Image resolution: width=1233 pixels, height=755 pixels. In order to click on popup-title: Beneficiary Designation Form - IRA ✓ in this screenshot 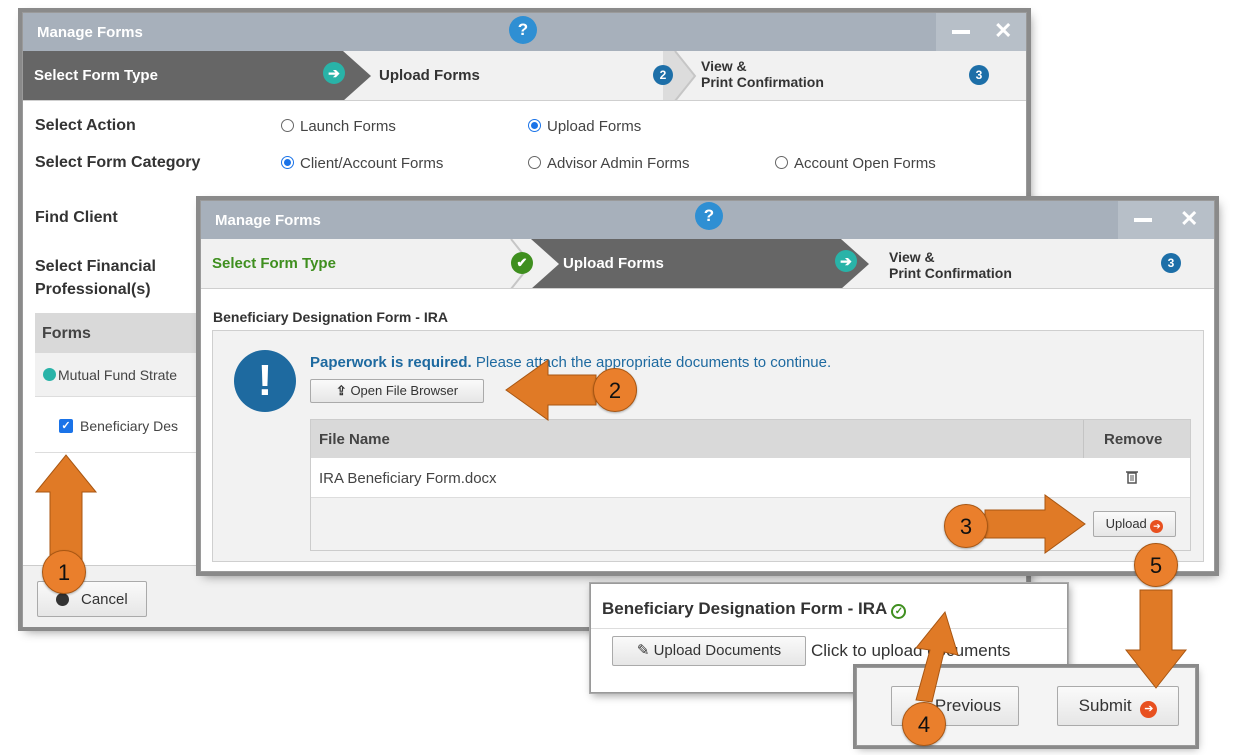, I will do `click(754, 609)`.